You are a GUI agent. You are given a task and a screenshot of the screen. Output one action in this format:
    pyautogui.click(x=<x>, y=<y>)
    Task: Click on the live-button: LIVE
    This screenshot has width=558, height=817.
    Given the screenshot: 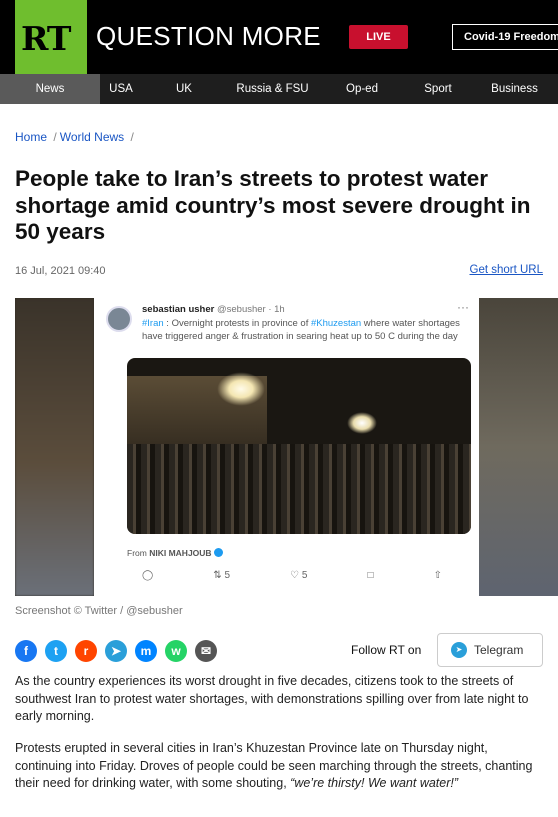 What is the action you would take?
    pyautogui.click(x=378, y=37)
    